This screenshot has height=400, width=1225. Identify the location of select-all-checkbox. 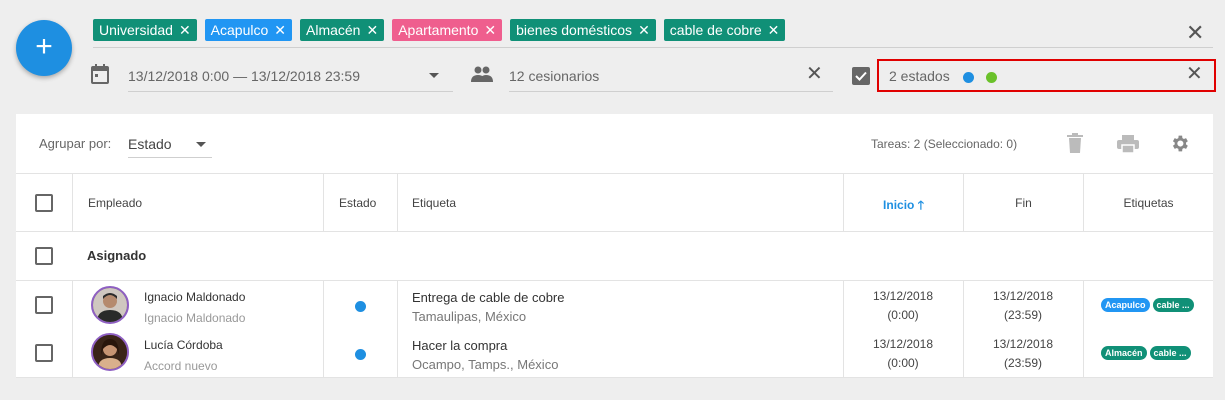
(44, 203).